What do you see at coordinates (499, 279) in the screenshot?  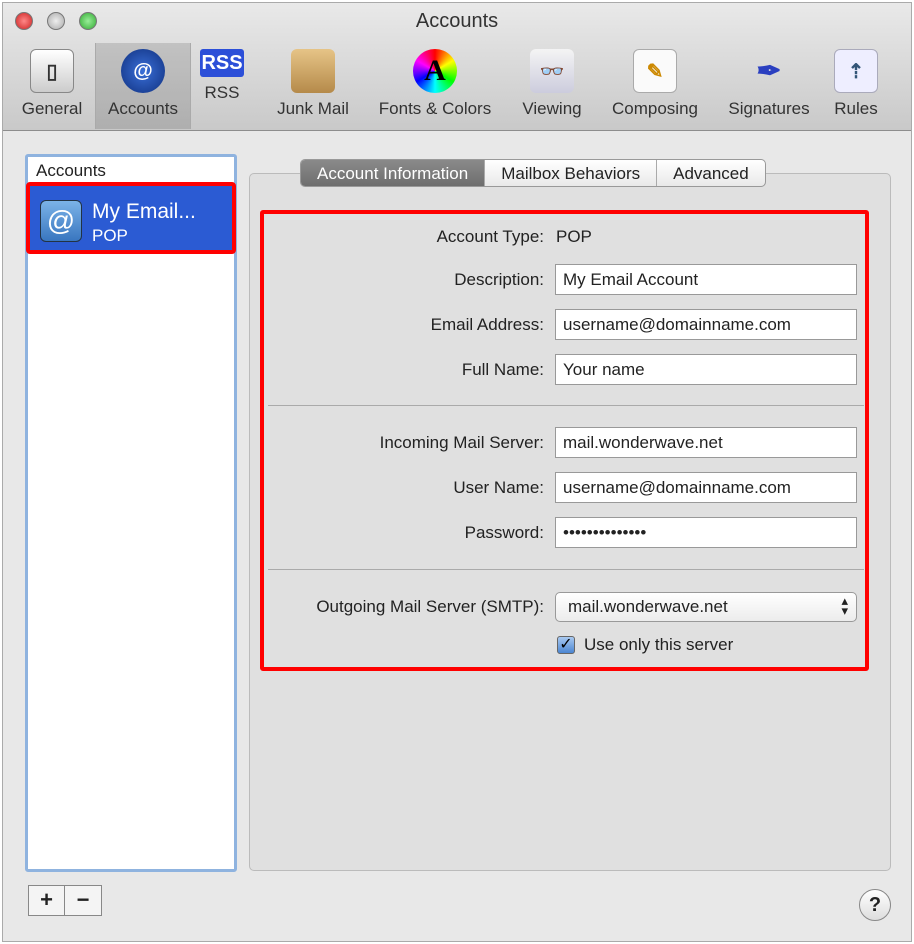 I see `description-label: Description:` at bounding box center [499, 279].